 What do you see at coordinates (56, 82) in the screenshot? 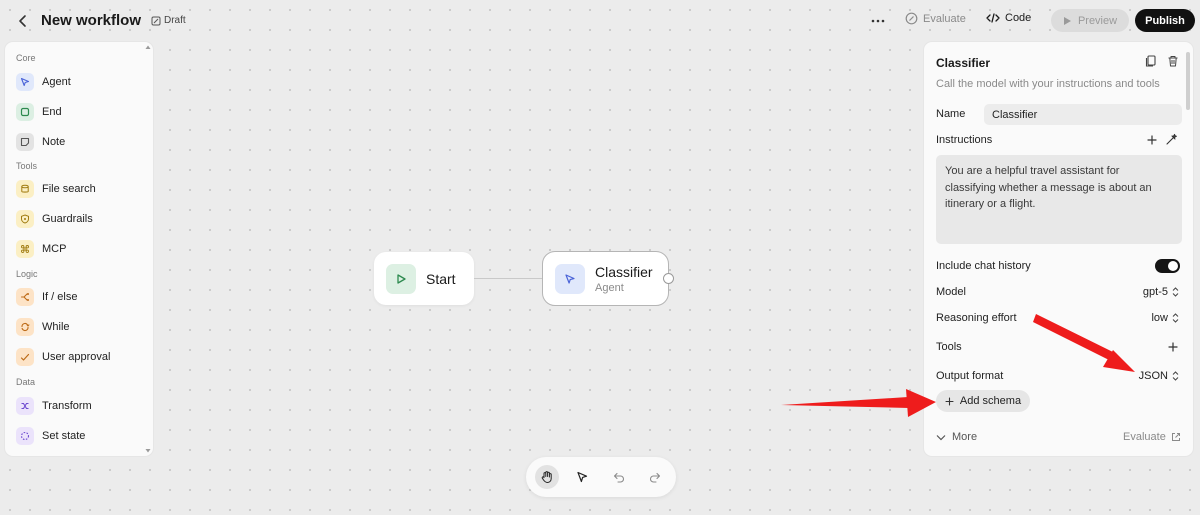
I see `palette-item-label: Agent` at bounding box center [56, 82].